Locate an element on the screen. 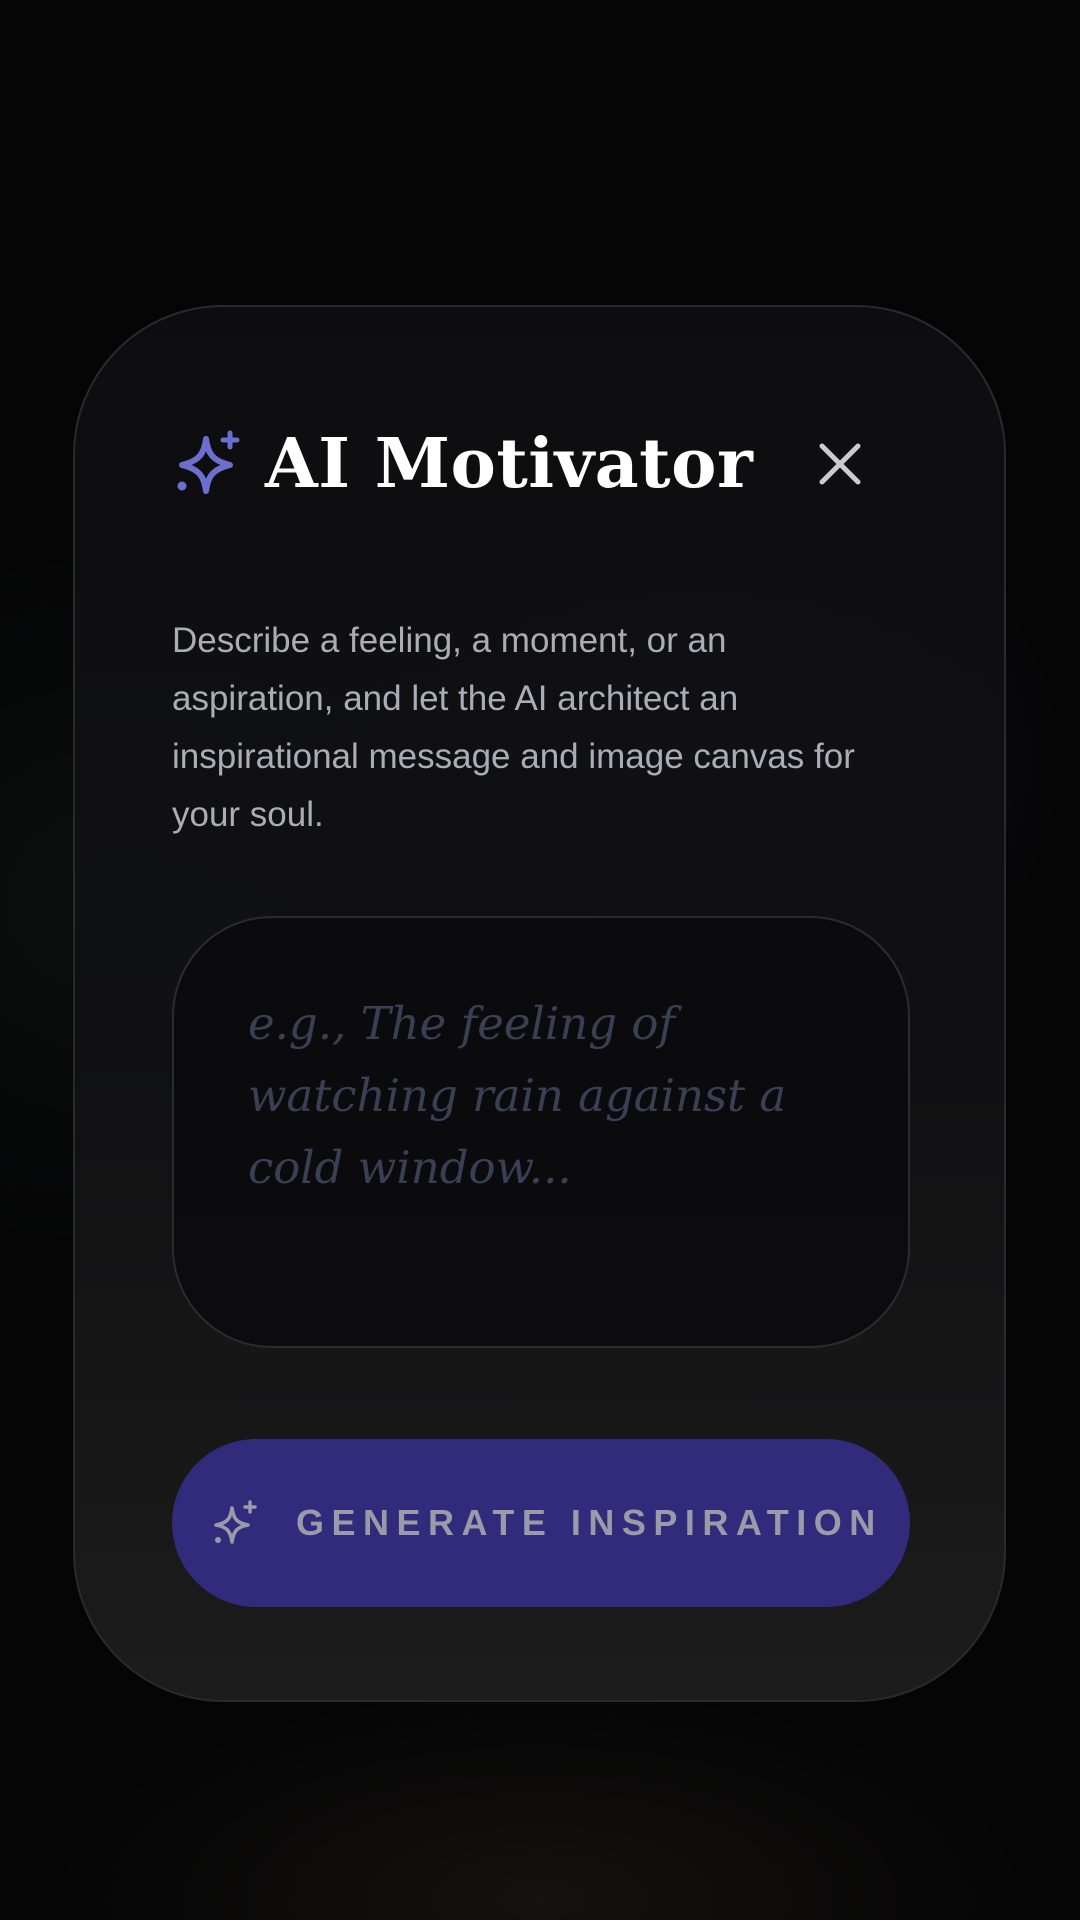 This screenshot has height=1920, width=1080. generate-button-label: GENERATE INSPIRATION is located at coordinates (589, 1522).